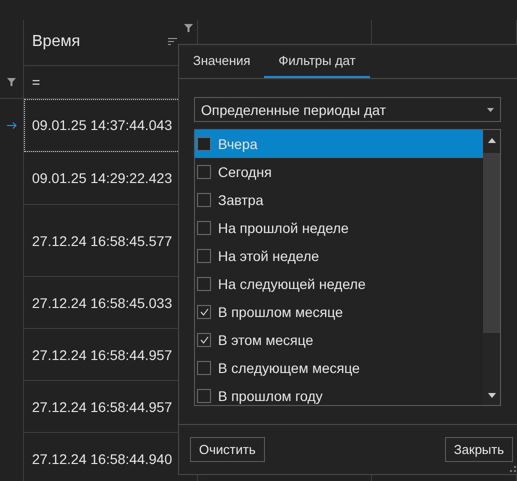  What do you see at coordinates (36, 82) in the screenshot?
I see `filter-operator: =` at bounding box center [36, 82].